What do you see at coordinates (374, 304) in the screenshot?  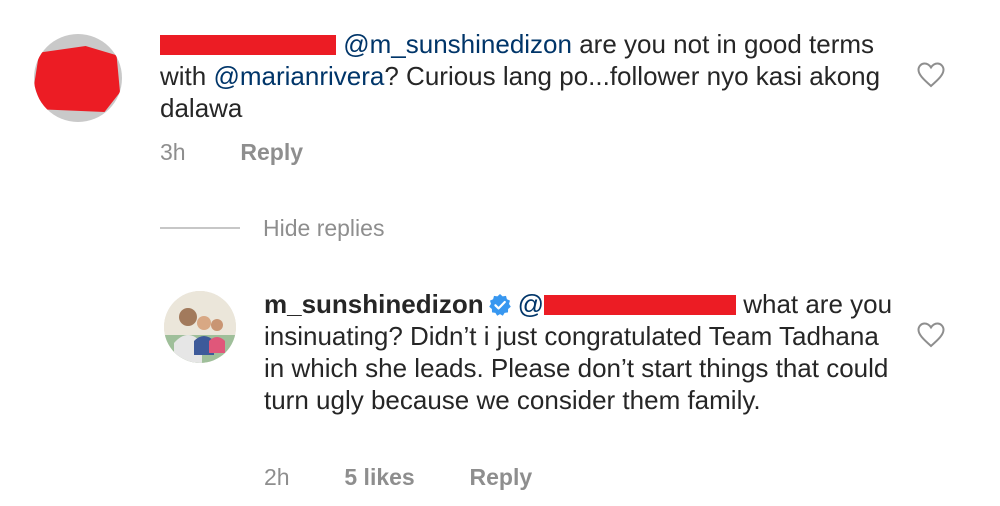 I see `username-link: m_sunshinedizon` at bounding box center [374, 304].